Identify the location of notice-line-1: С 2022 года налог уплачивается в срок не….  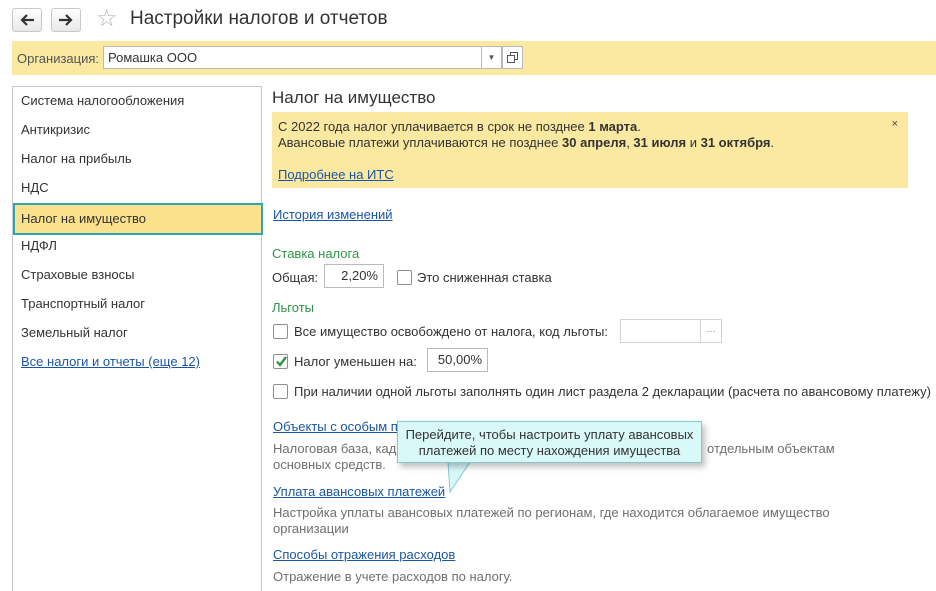
(459, 127).